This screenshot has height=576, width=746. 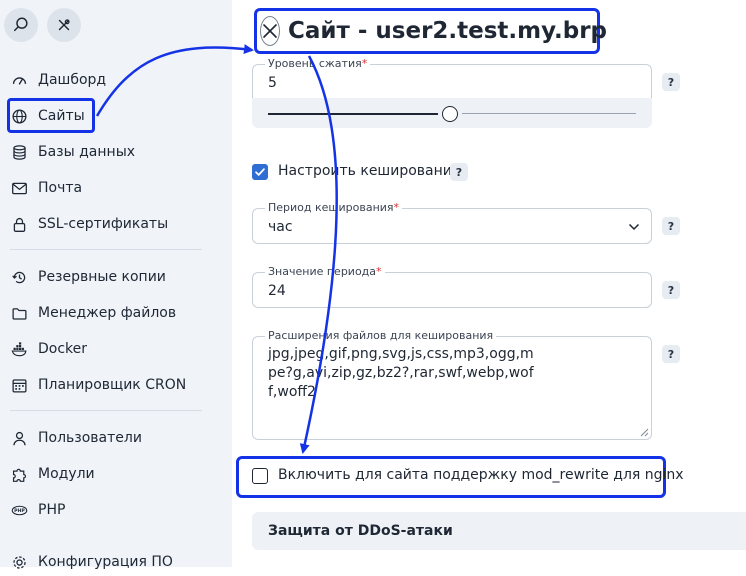 What do you see at coordinates (19, 152) in the screenshot?
I see `database-icon` at bounding box center [19, 152].